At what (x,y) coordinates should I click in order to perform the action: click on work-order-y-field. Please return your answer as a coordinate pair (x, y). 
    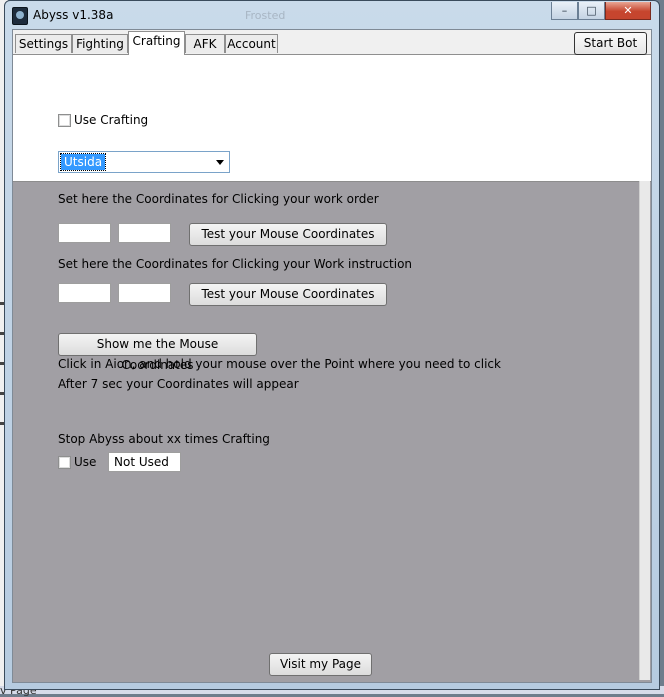
    Looking at the image, I should click on (144, 233).